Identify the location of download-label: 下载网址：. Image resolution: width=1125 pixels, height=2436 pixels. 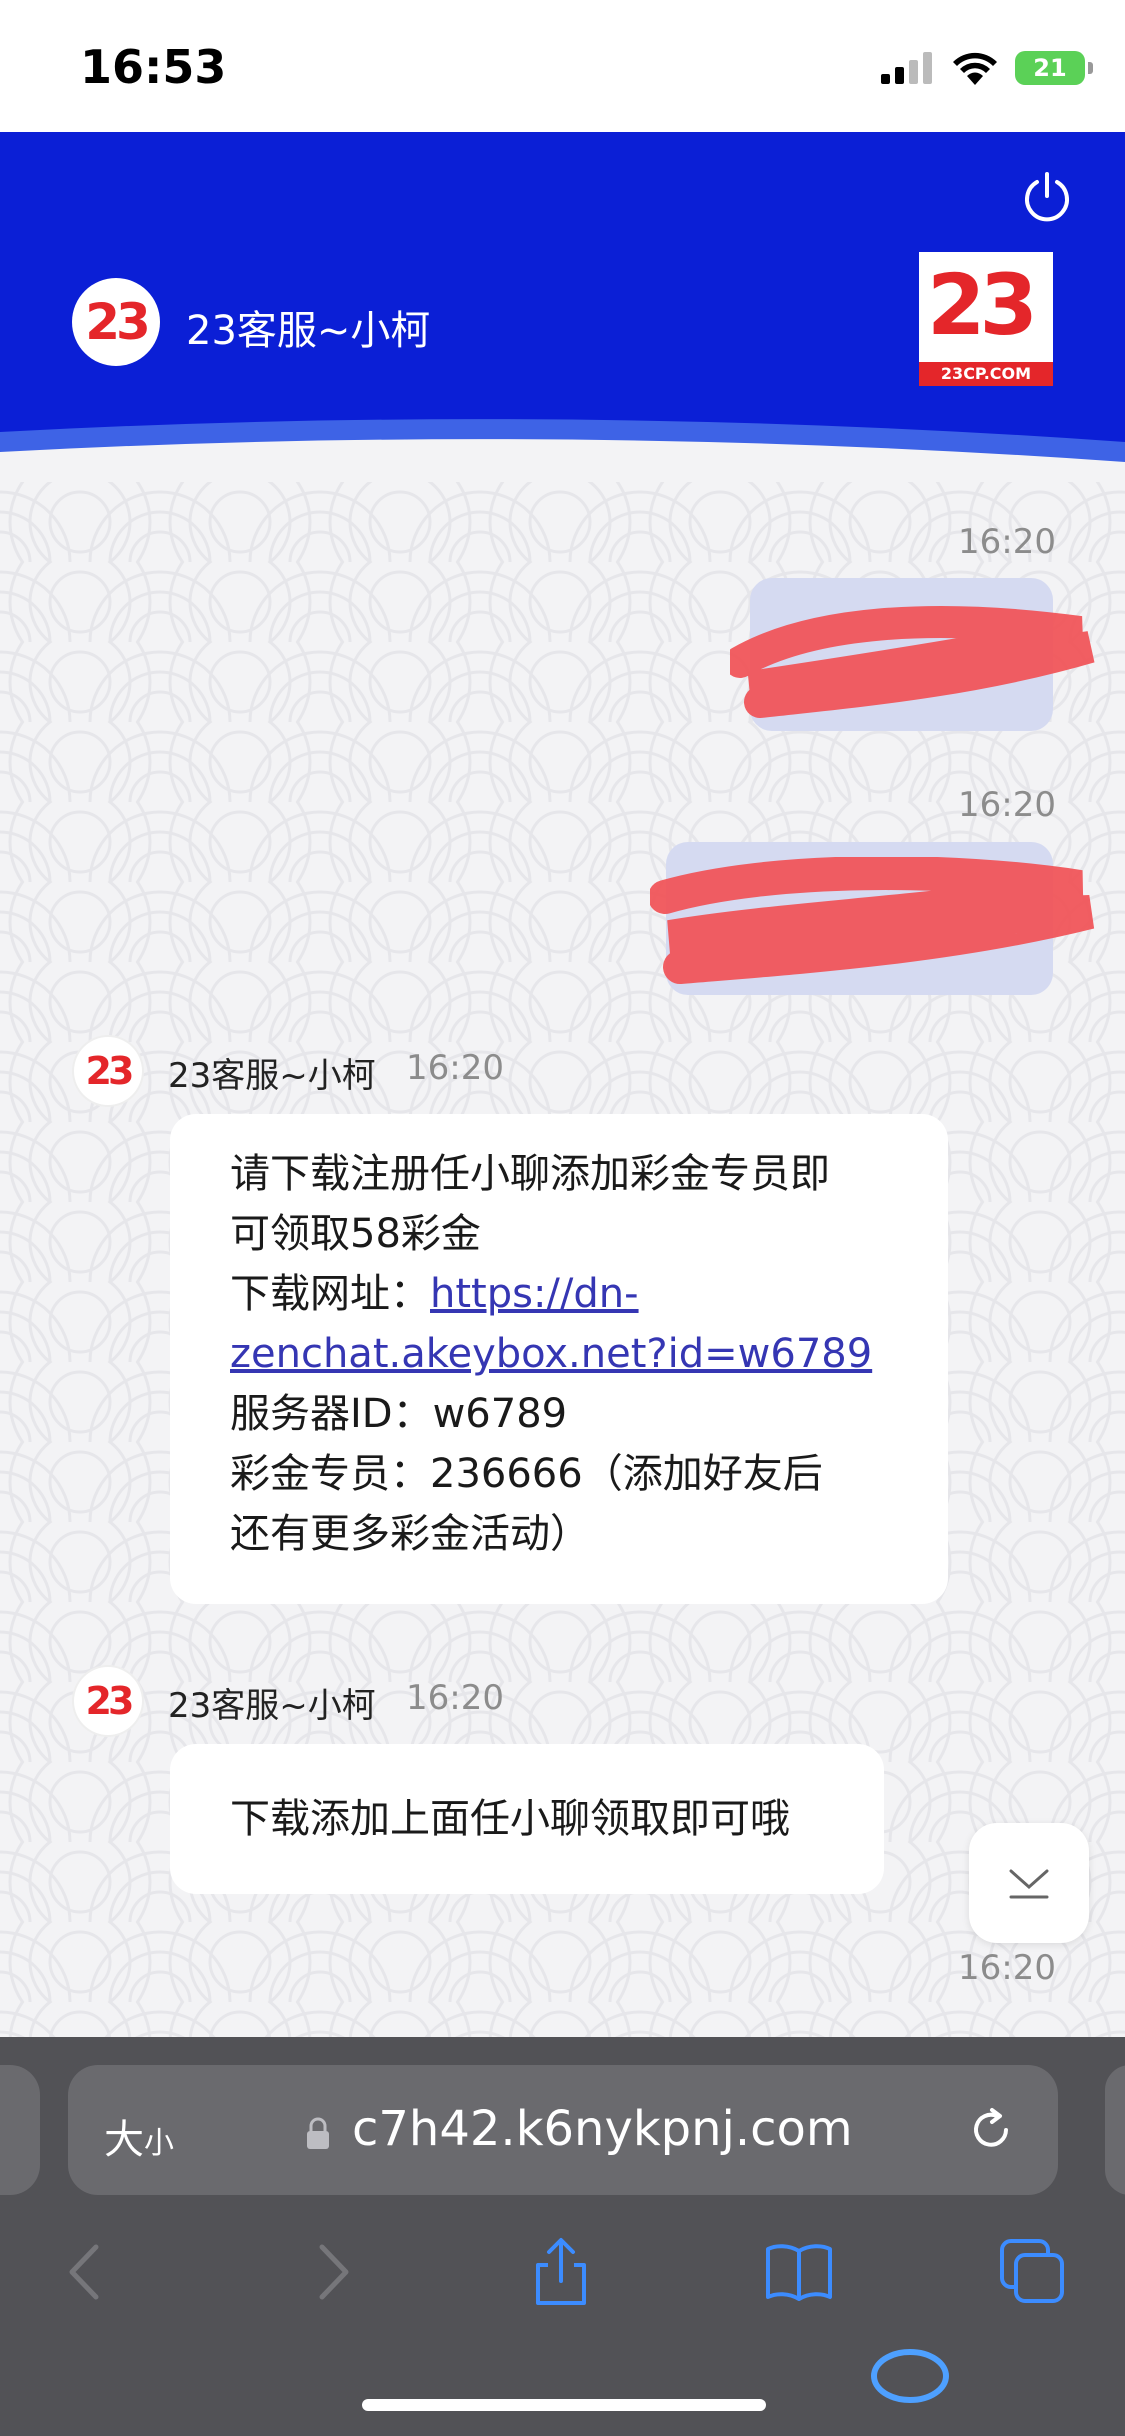
(330, 1294).